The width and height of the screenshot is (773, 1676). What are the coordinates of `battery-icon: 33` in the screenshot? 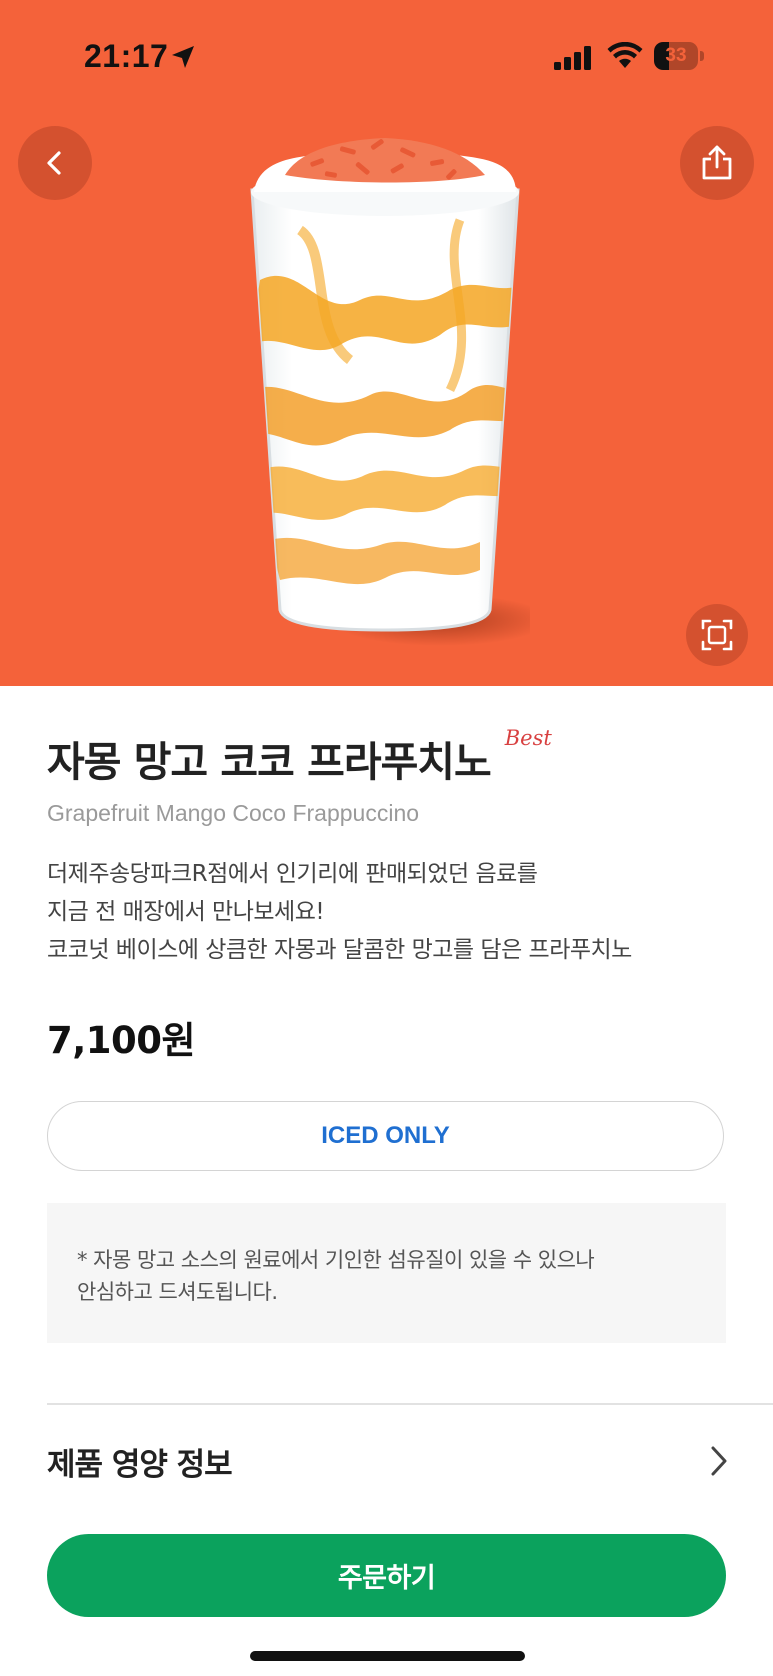 It's located at (679, 56).